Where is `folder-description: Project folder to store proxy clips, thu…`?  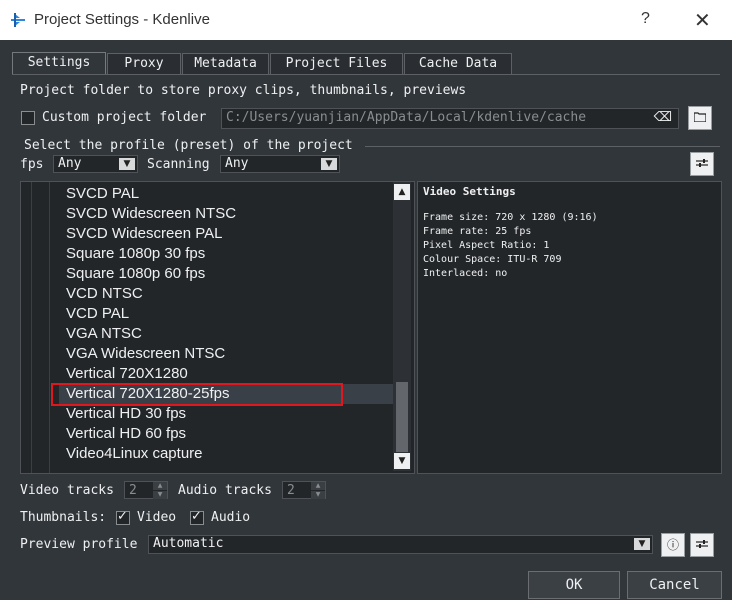 folder-description: Project folder to store proxy clips, thu… is located at coordinates (243, 90).